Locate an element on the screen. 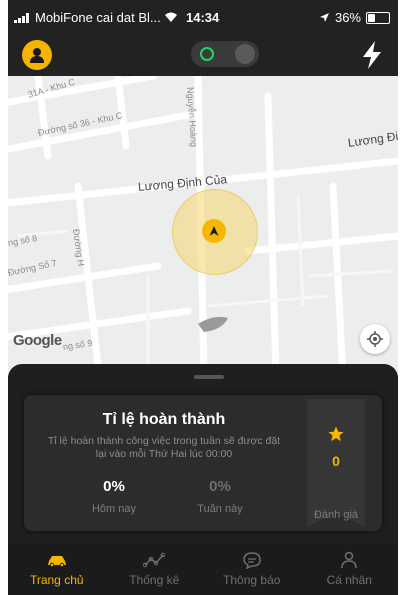  my-location-button is located at coordinates (375, 339).